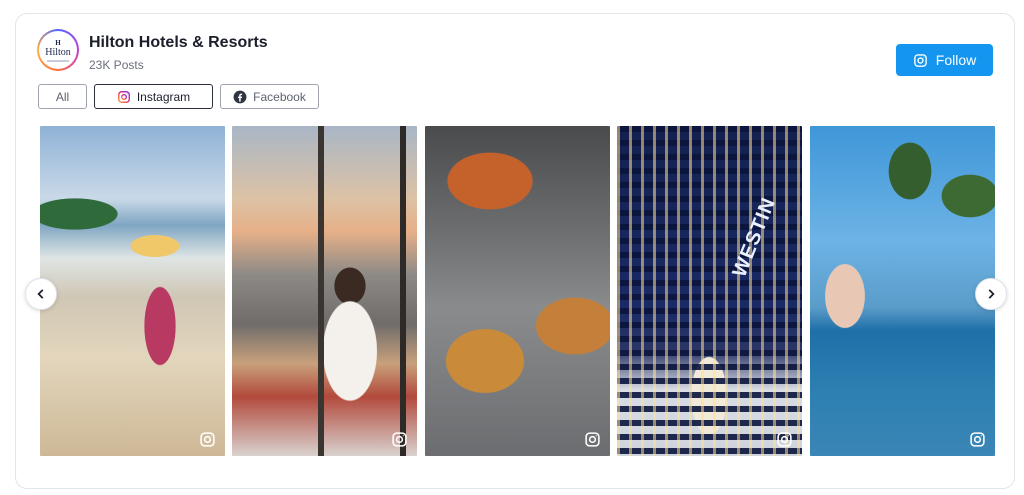 The image size is (1024, 495). What do you see at coordinates (240, 96) in the screenshot?
I see `facebook-icon` at bounding box center [240, 96].